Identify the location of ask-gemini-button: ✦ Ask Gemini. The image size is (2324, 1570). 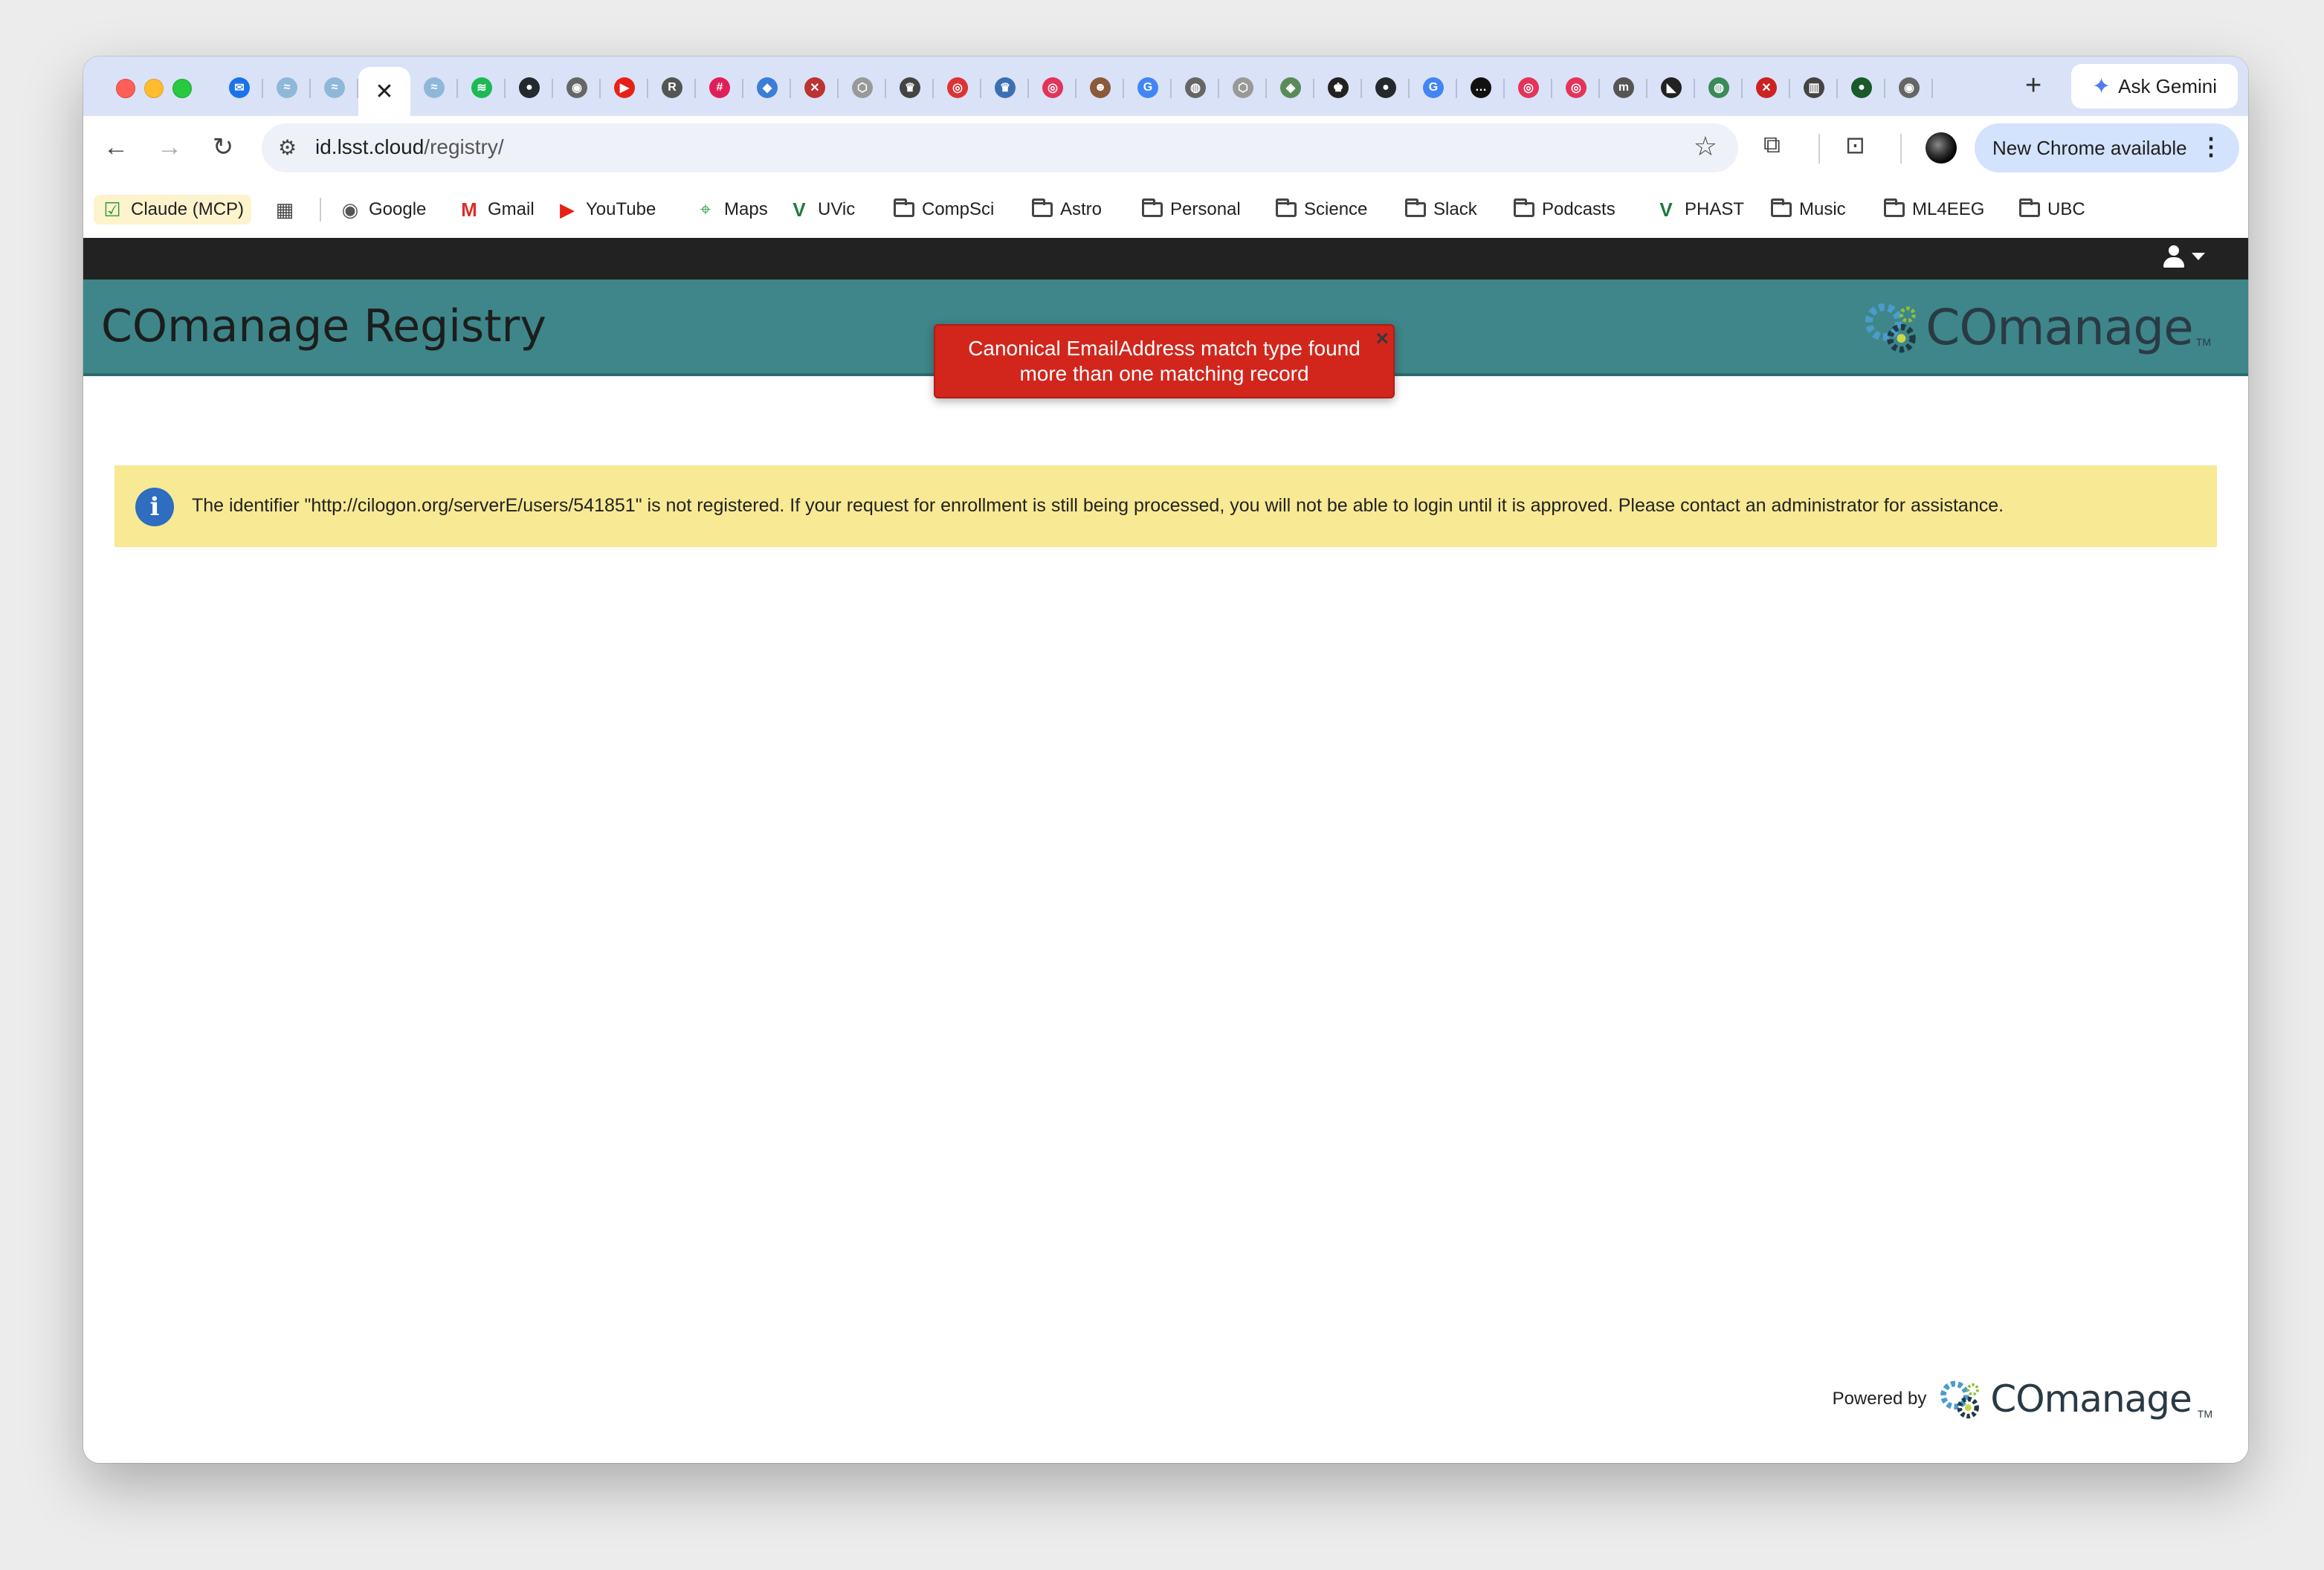
(2154, 86).